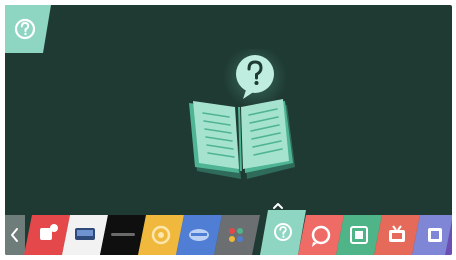 The height and width of the screenshot is (260, 456). What do you see at coordinates (242, 139) in the screenshot?
I see `open-book-icon` at bounding box center [242, 139].